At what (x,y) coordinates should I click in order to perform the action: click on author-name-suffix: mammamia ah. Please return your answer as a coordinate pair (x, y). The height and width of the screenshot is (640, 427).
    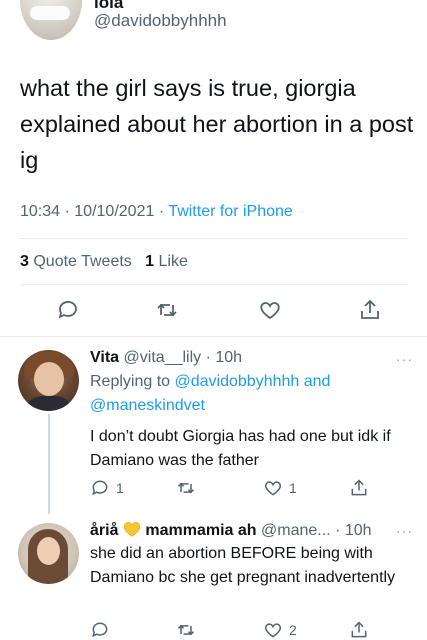
    Looking at the image, I should click on (200, 530).